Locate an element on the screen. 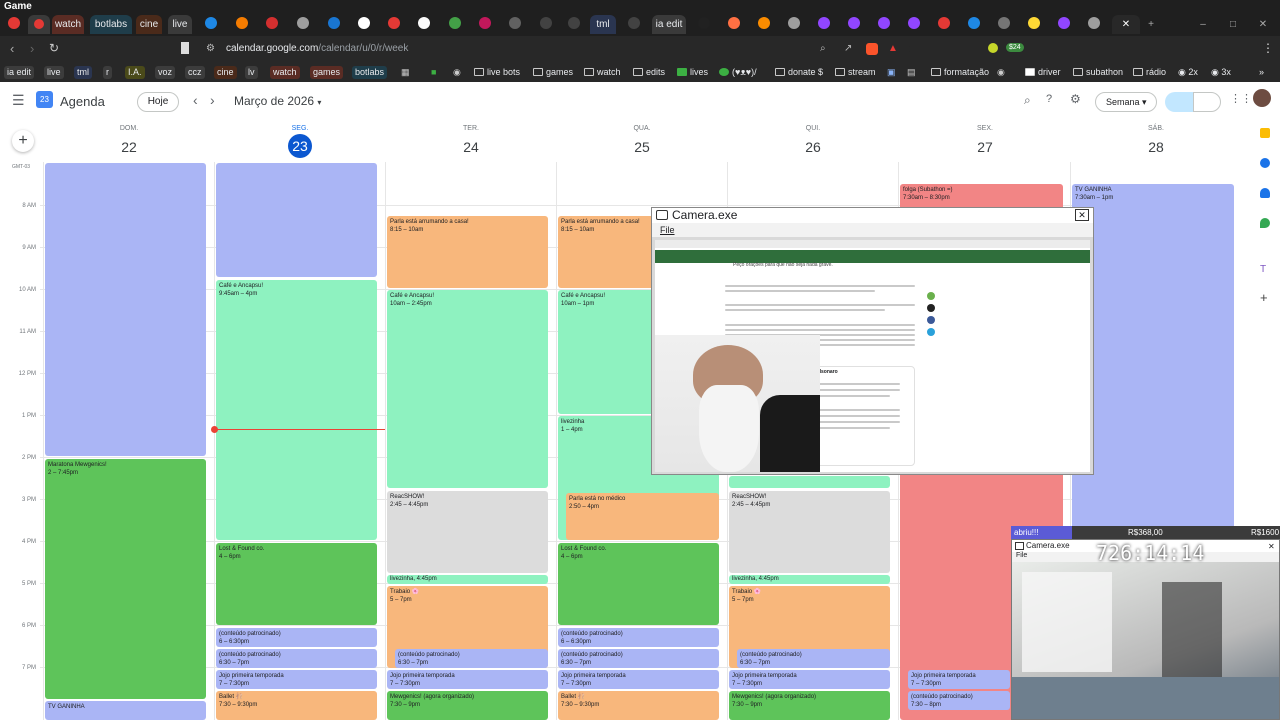 Image resolution: width=1280 pixels, height=720 pixels. close-icon: ✕ is located at coordinates (1082, 215).